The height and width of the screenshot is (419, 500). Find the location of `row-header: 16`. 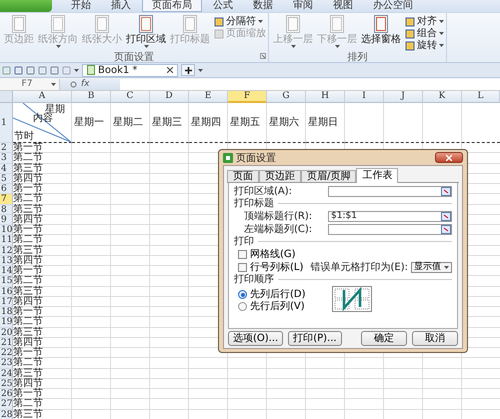

row-header: 16 is located at coordinates (6, 291).